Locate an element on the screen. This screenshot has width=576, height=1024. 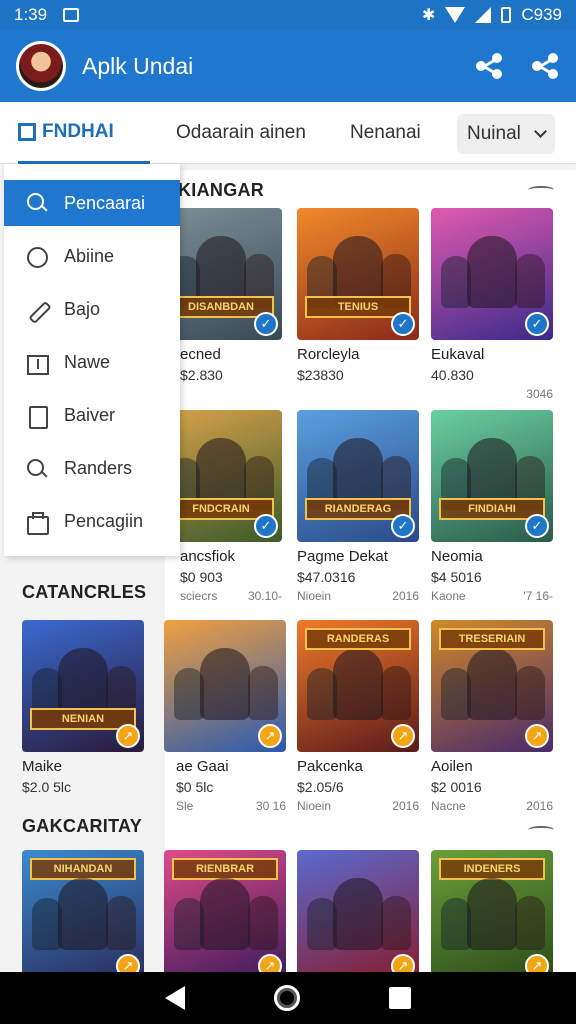
tab-label: Odaarain ainen is located at coordinates (241, 132).